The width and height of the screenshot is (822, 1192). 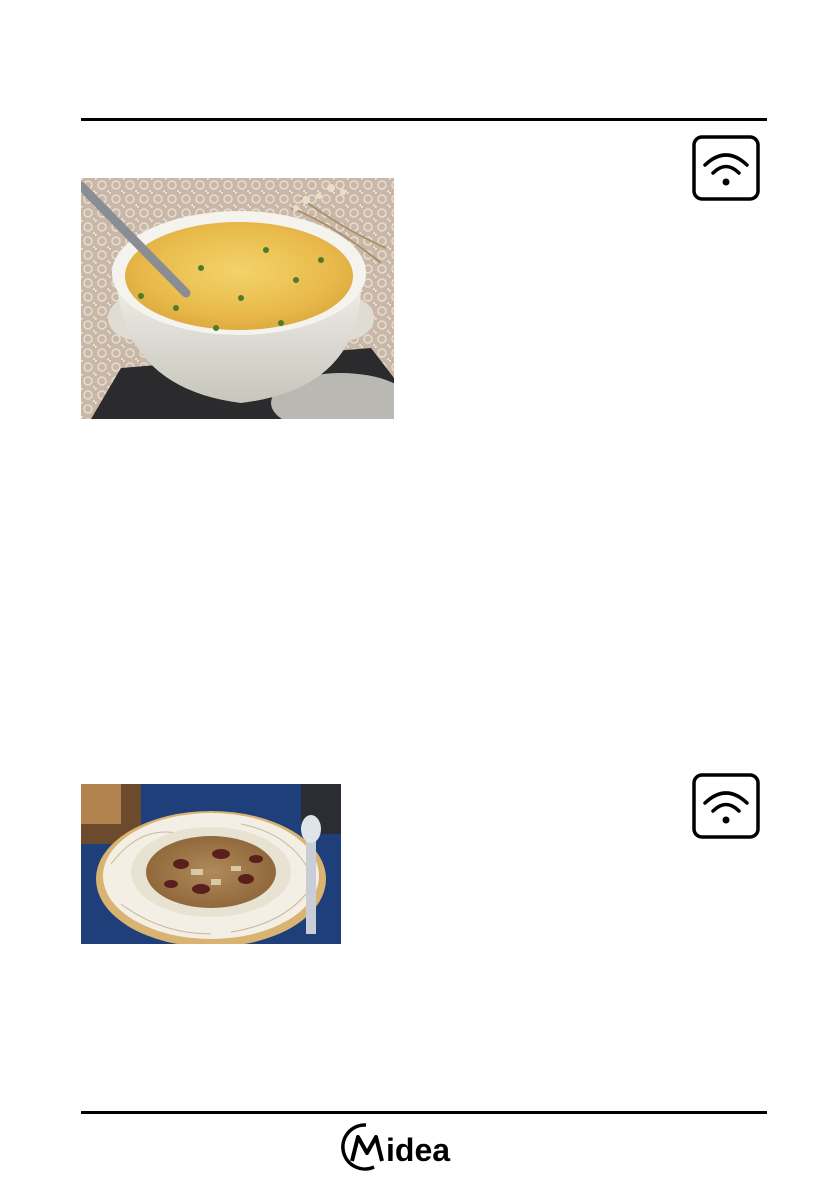 What do you see at coordinates (424, 119) in the screenshot?
I see `header-divider` at bounding box center [424, 119].